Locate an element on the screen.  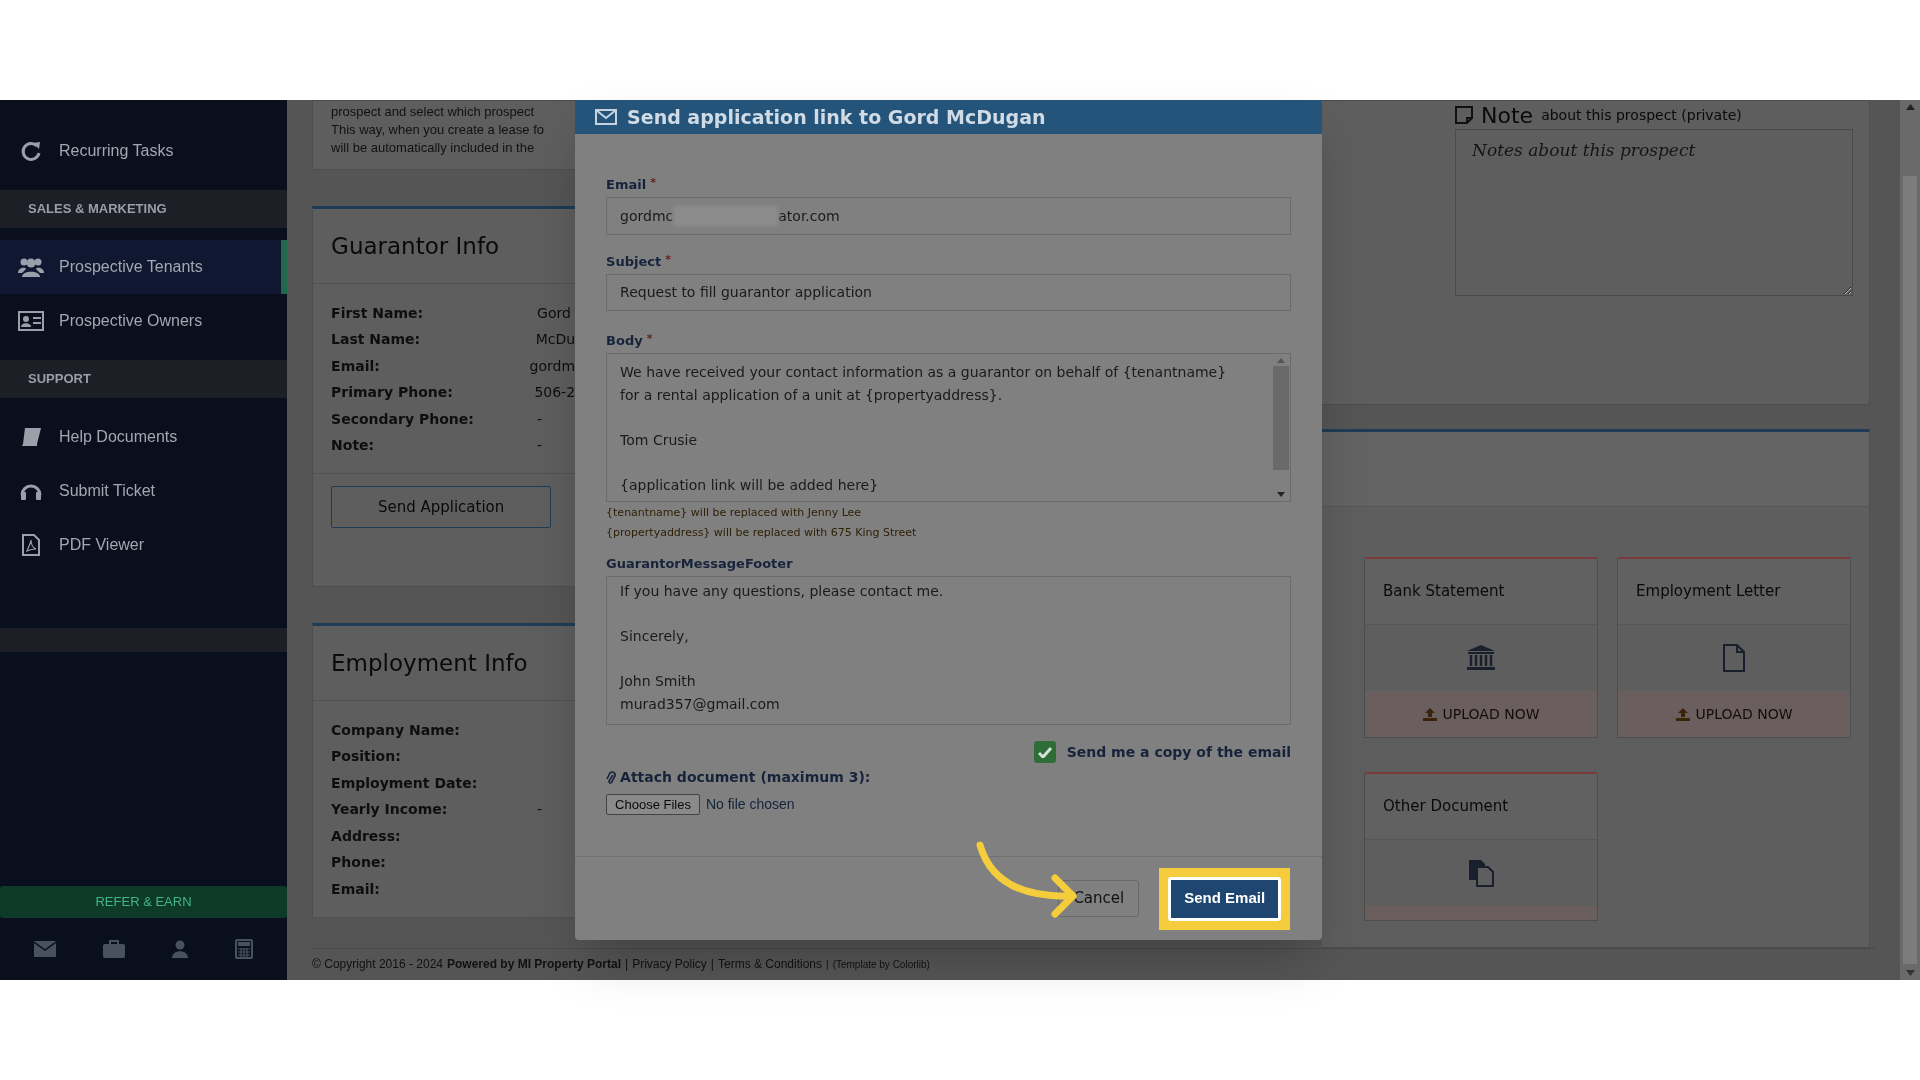
sidebar-item: Prospective Tenants is located at coordinates (144, 267).